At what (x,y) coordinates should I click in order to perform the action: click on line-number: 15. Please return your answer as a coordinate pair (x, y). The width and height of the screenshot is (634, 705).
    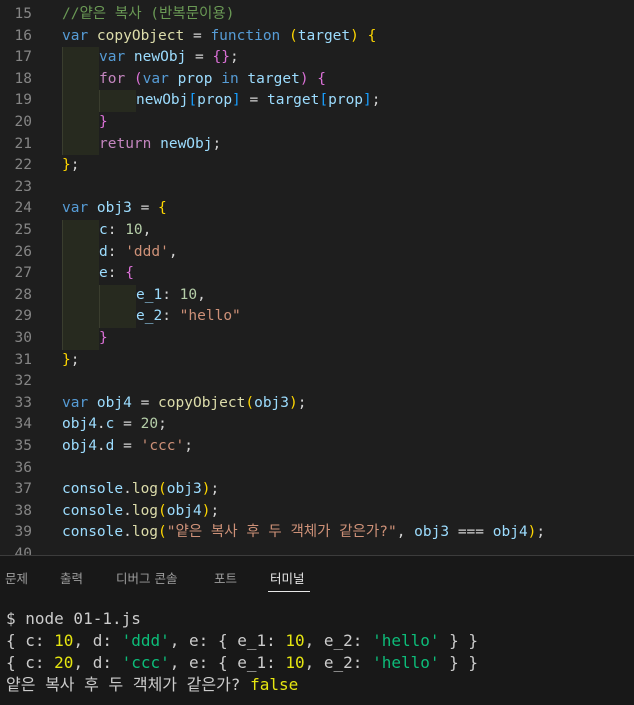
    Looking at the image, I should click on (23, 14).